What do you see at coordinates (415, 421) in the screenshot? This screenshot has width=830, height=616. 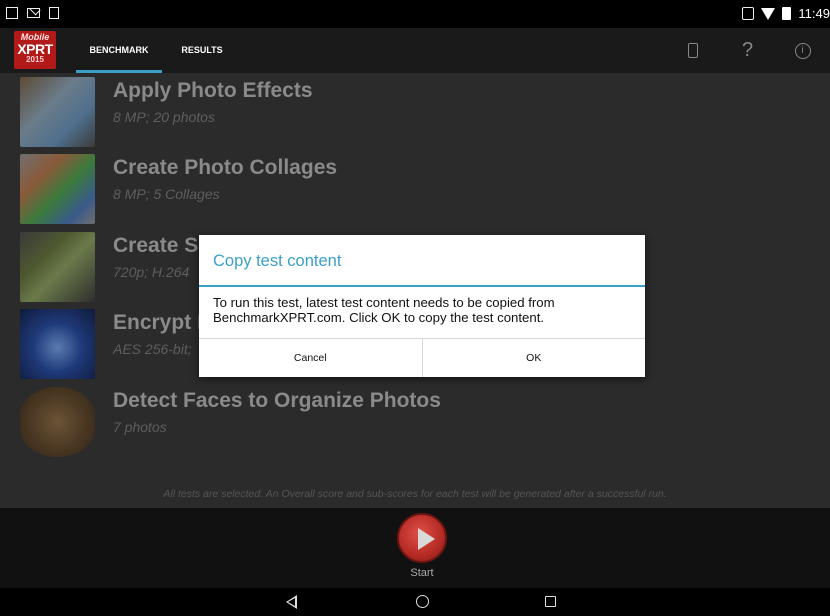 I see `test-item-detect-faces: Detect Faces to Organize Photos 7 photos` at bounding box center [415, 421].